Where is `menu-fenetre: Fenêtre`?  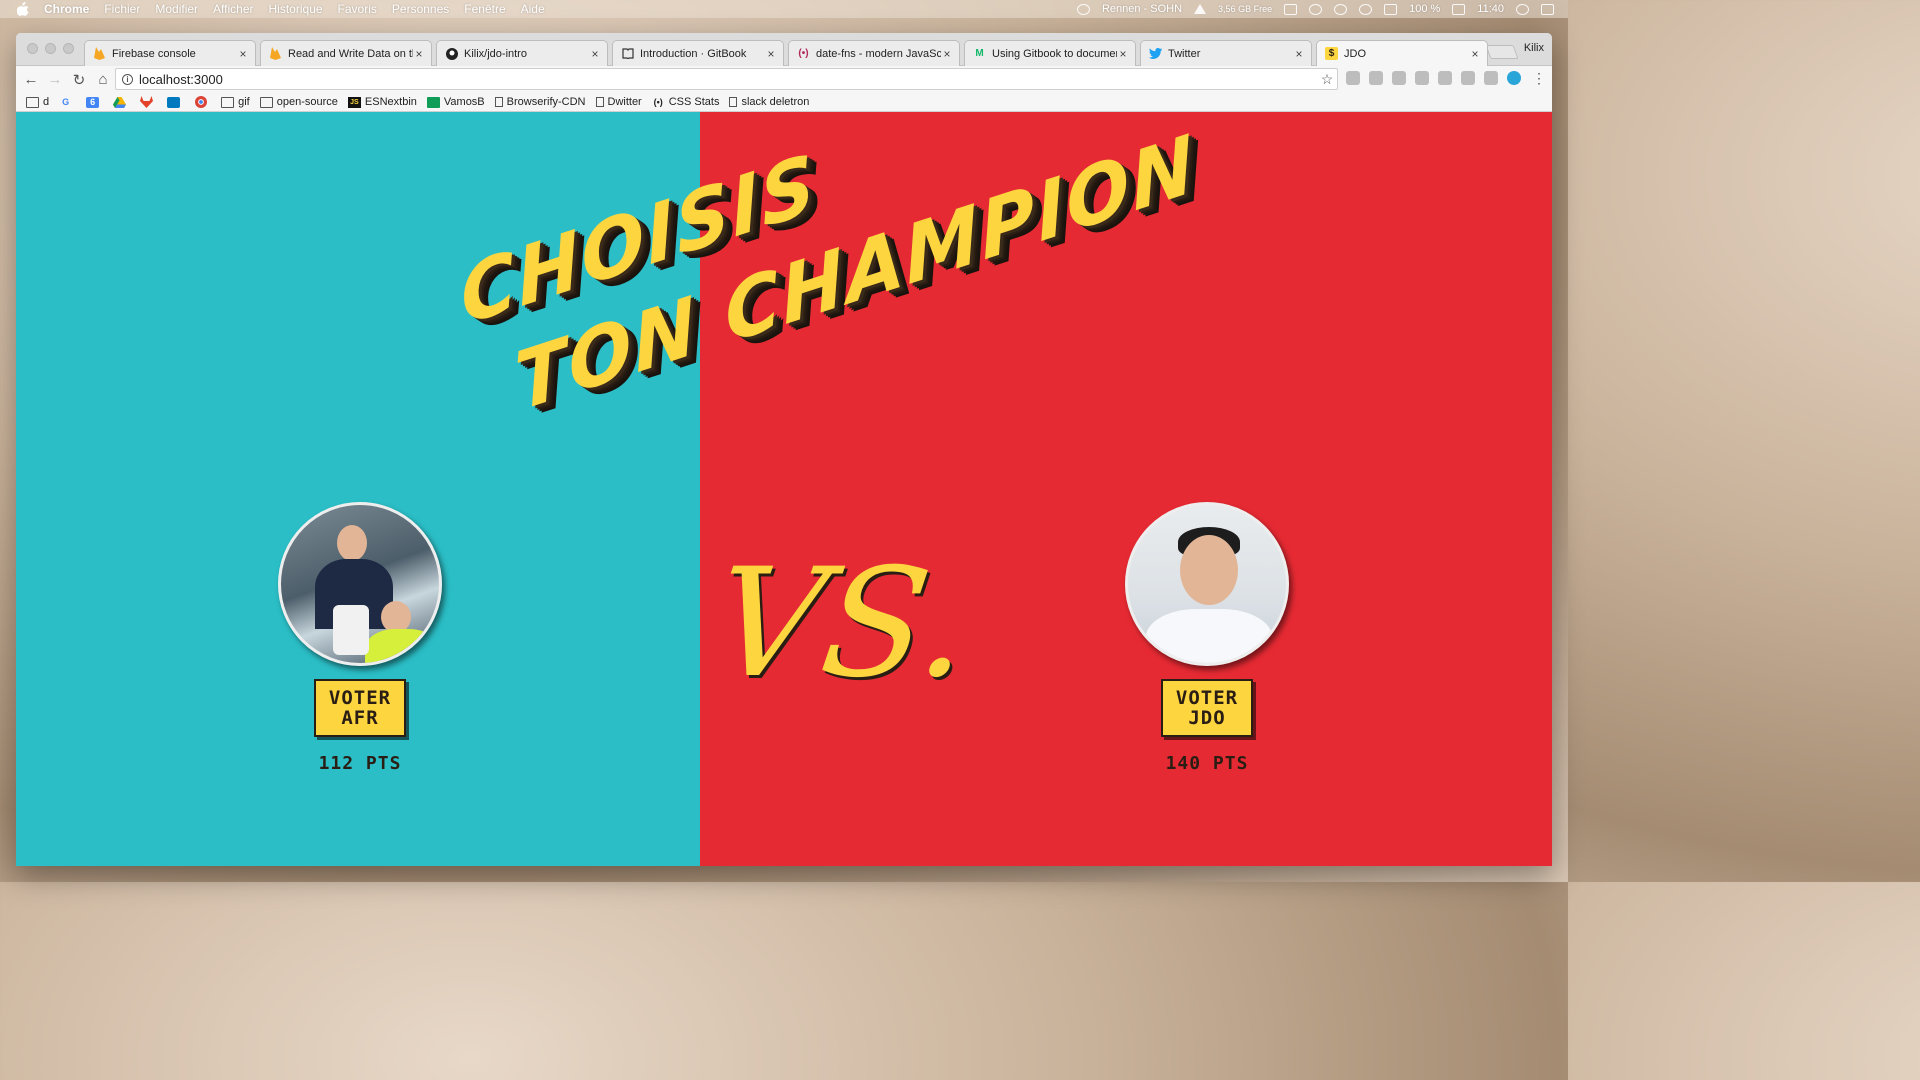
menu-fenetre: Fenêtre is located at coordinates (484, 9).